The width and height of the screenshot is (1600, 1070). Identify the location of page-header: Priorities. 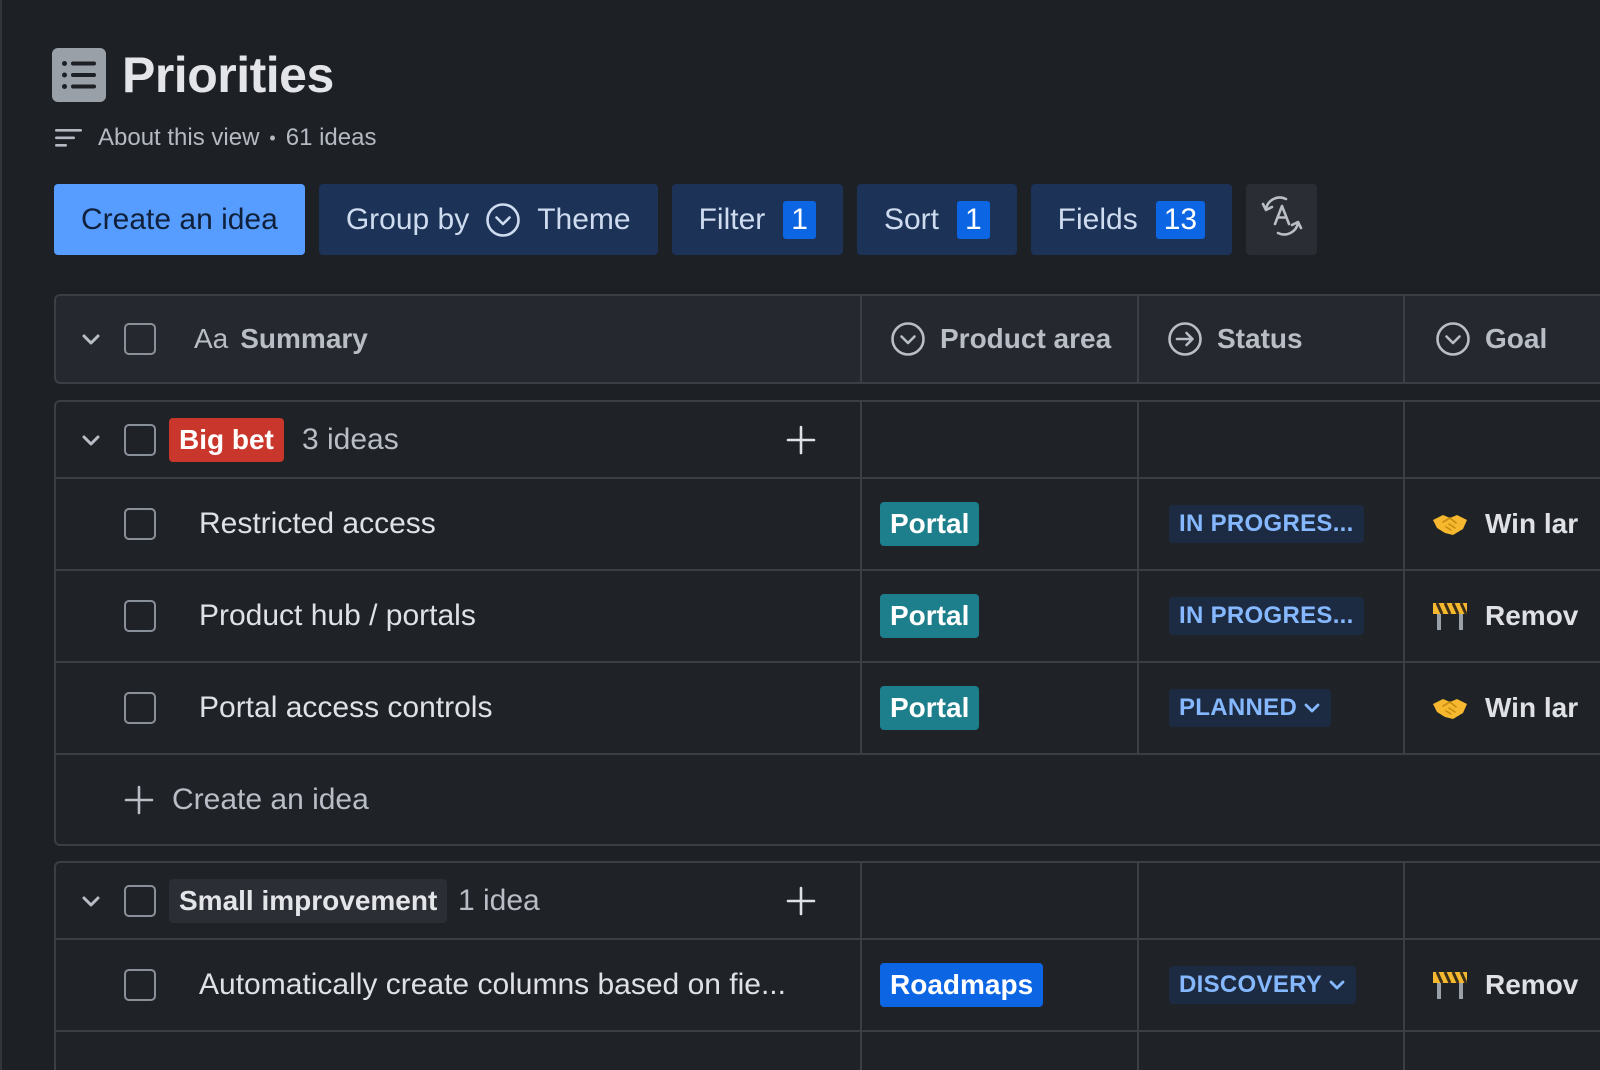
(193, 75).